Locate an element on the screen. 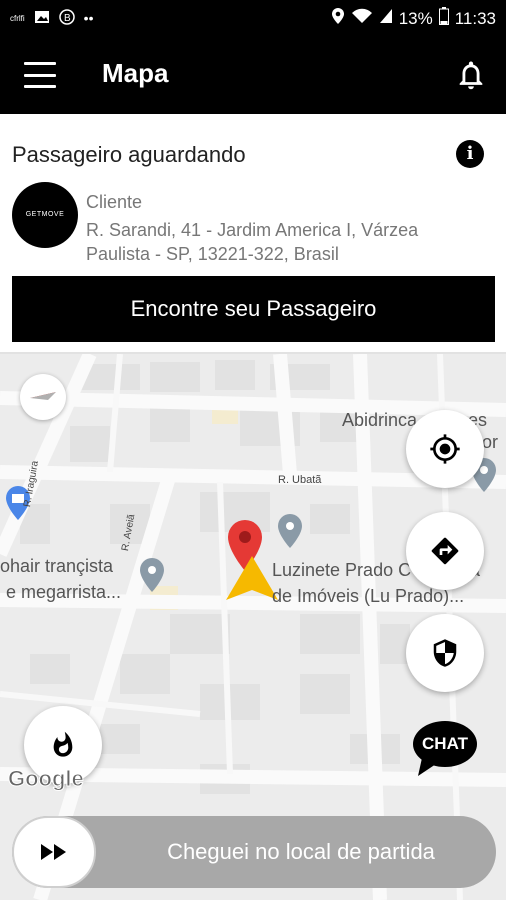 Image resolution: width=506 pixels, height=900 pixels. street-label: R. Ubatã is located at coordinates (300, 480).